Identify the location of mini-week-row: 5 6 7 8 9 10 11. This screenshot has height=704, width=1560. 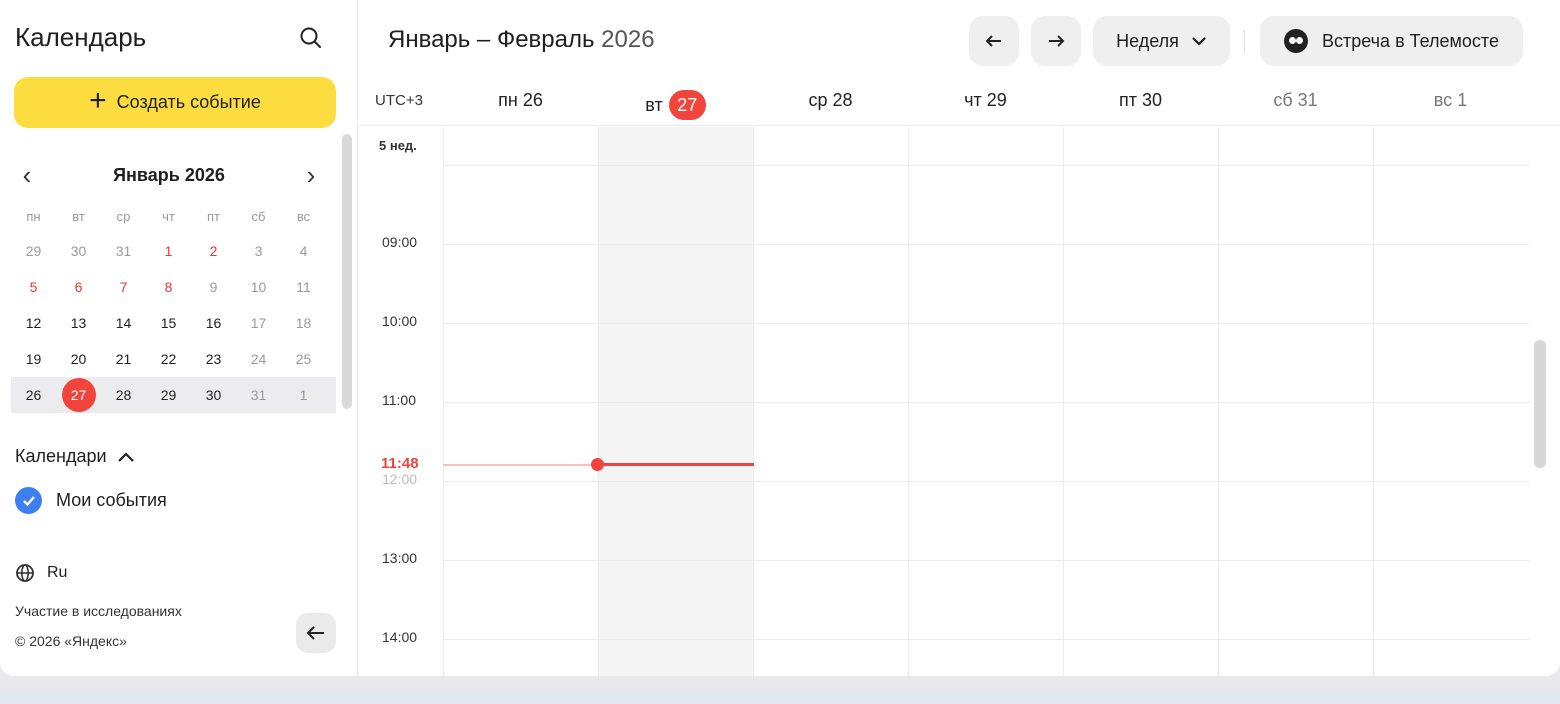
(173, 287).